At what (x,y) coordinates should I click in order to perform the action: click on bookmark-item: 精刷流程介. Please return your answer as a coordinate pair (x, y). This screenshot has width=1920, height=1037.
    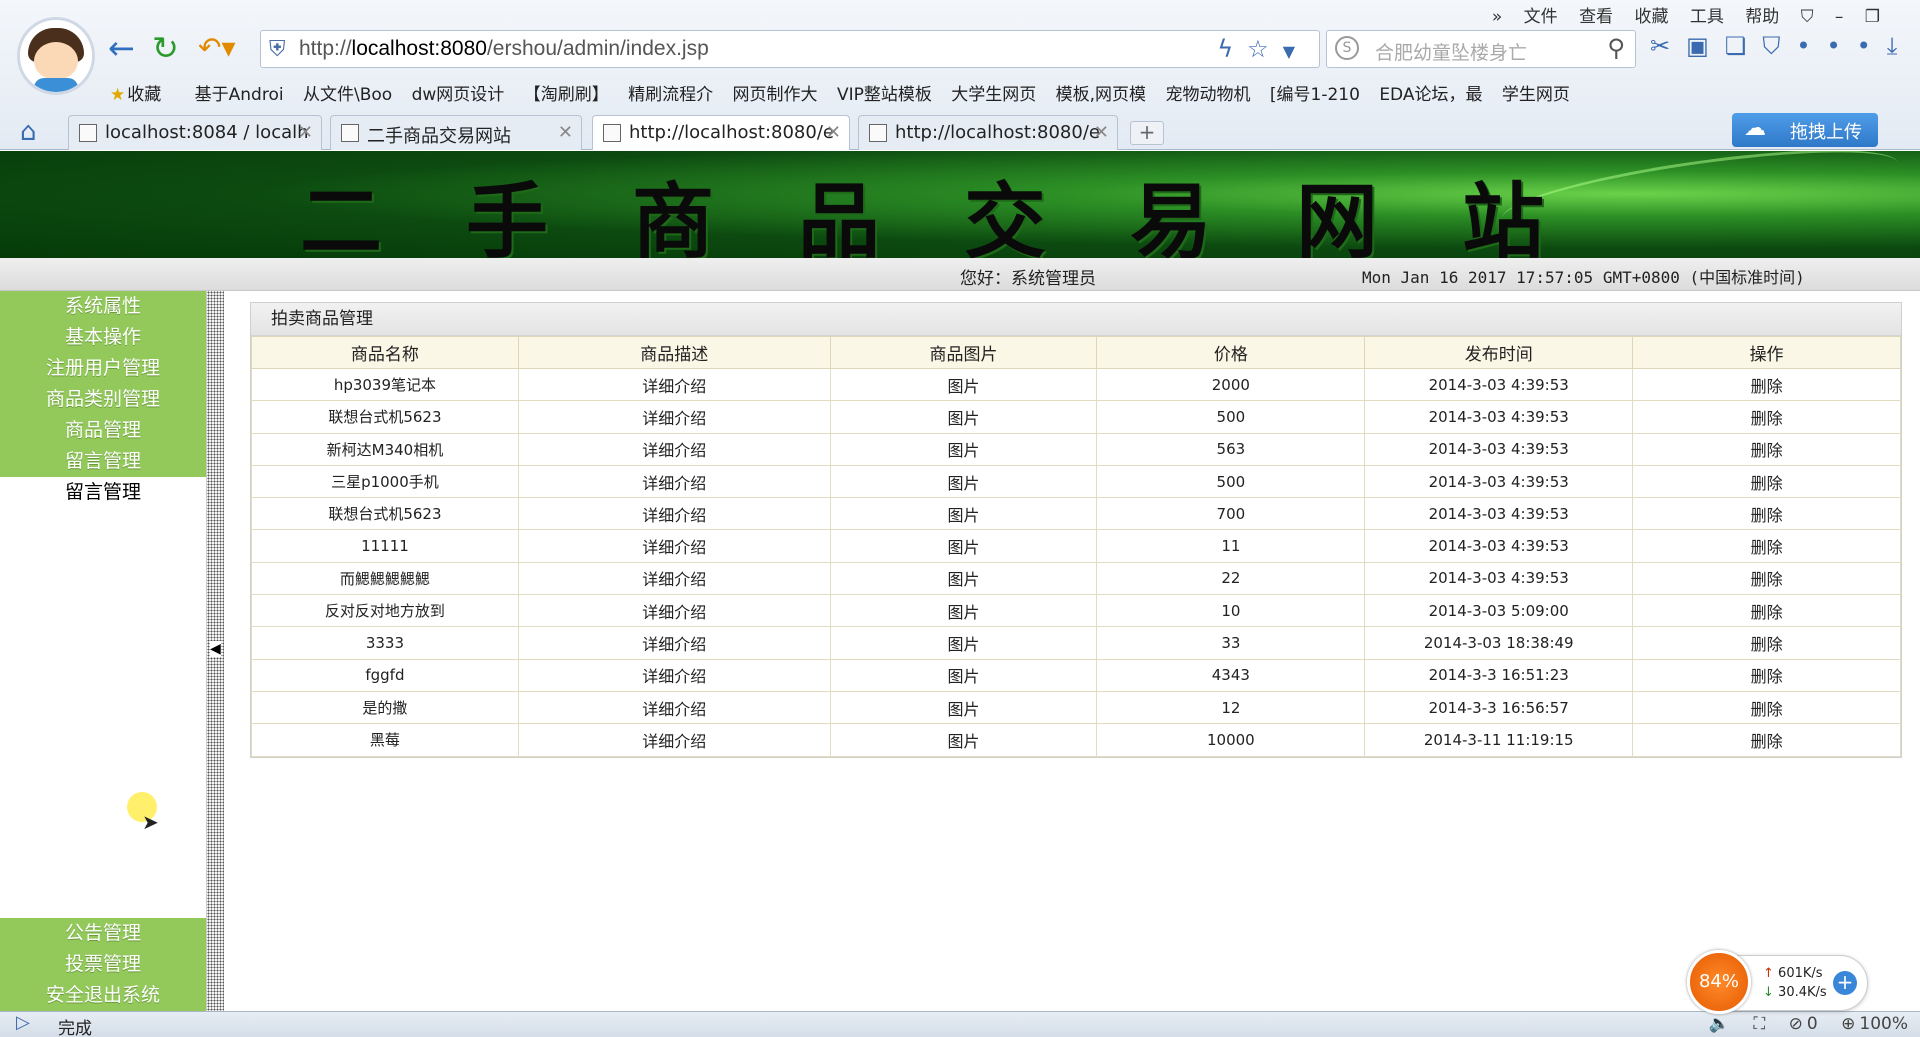
    Looking at the image, I should click on (670, 95).